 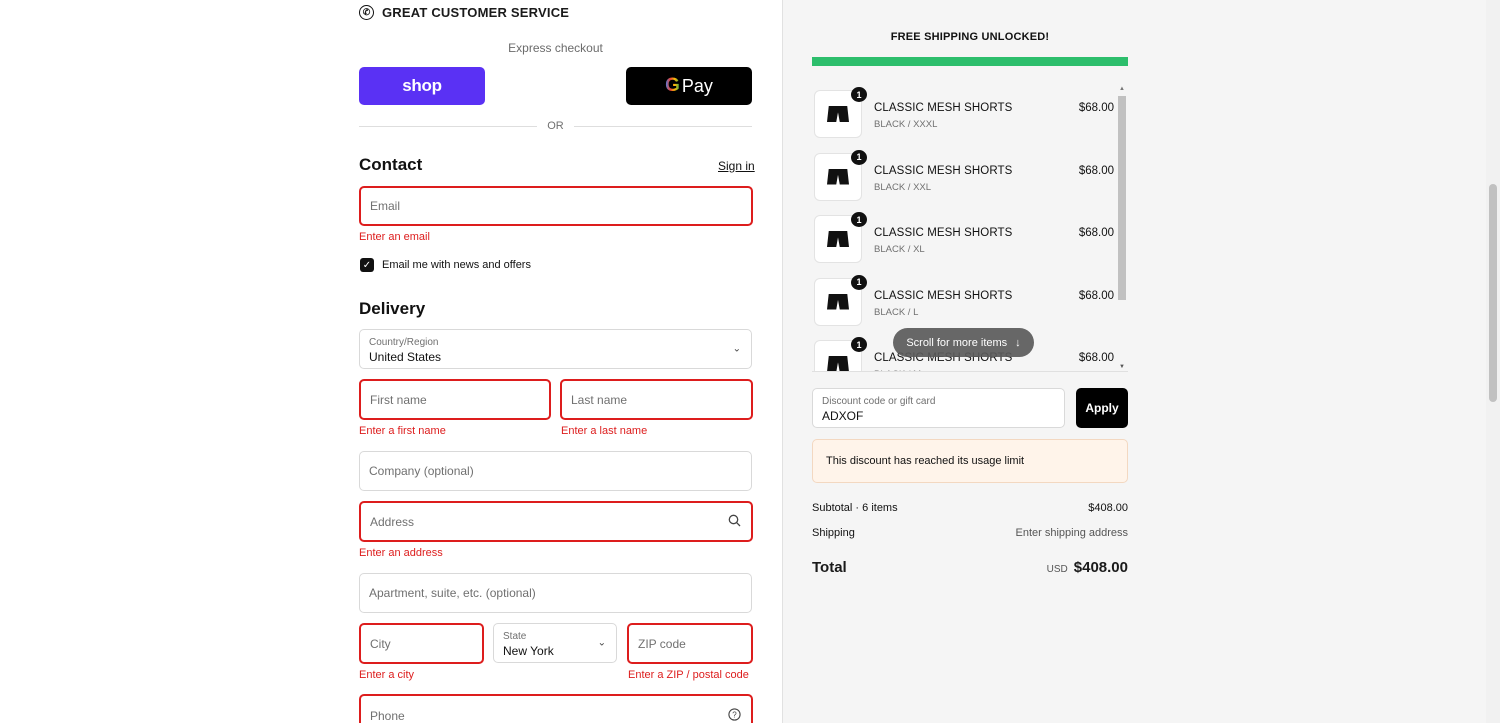 What do you see at coordinates (556, 708) in the screenshot?
I see `phone-field: Phone ?` at bounding box center [556, 708].